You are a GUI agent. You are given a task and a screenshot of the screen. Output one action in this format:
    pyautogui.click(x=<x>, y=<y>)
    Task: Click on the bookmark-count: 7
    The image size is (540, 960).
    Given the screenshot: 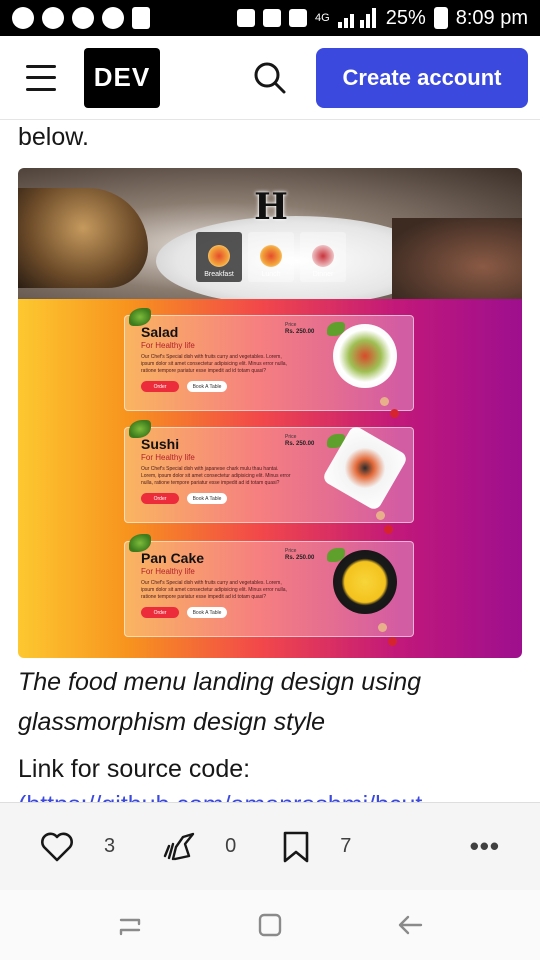 What is the action you would take?
    pyautogui.click(x=346, y=846)
    